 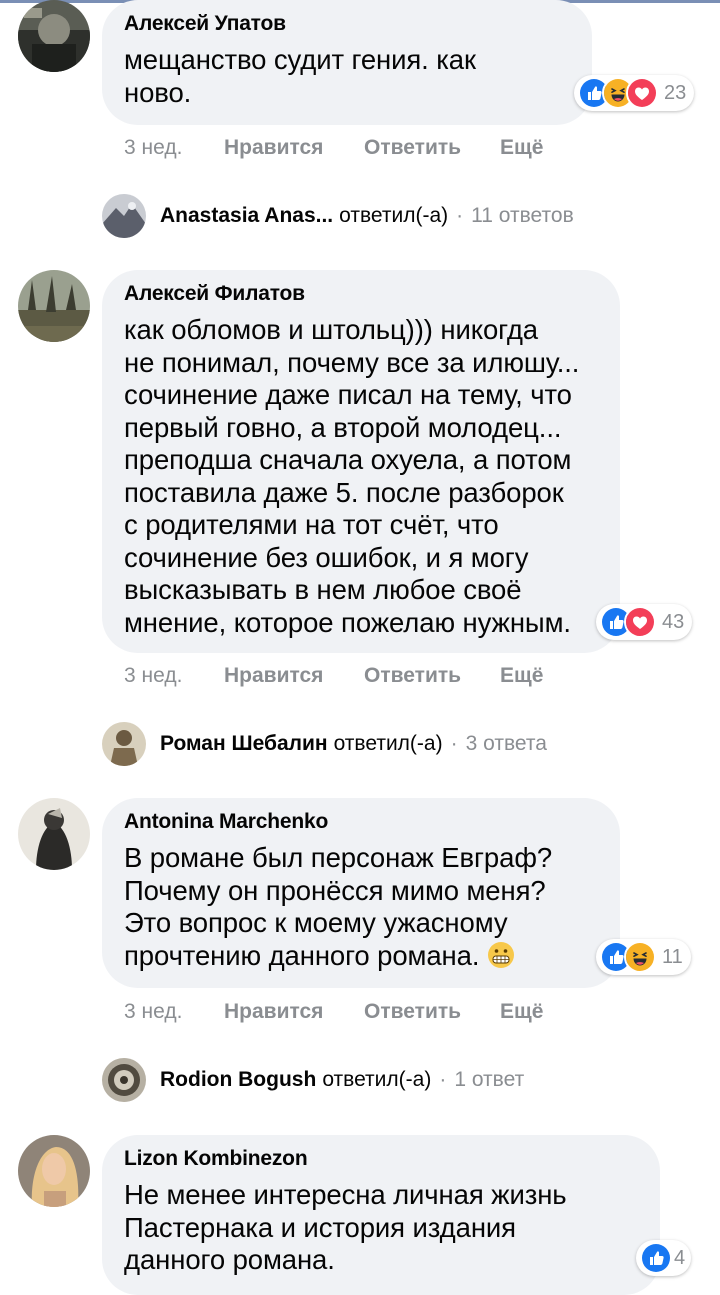 What do you see at coordinates (302, 955) in the screenshot?
I see `comment-text-segment: прочтению данного романа.` at bounding box center [302, 955].